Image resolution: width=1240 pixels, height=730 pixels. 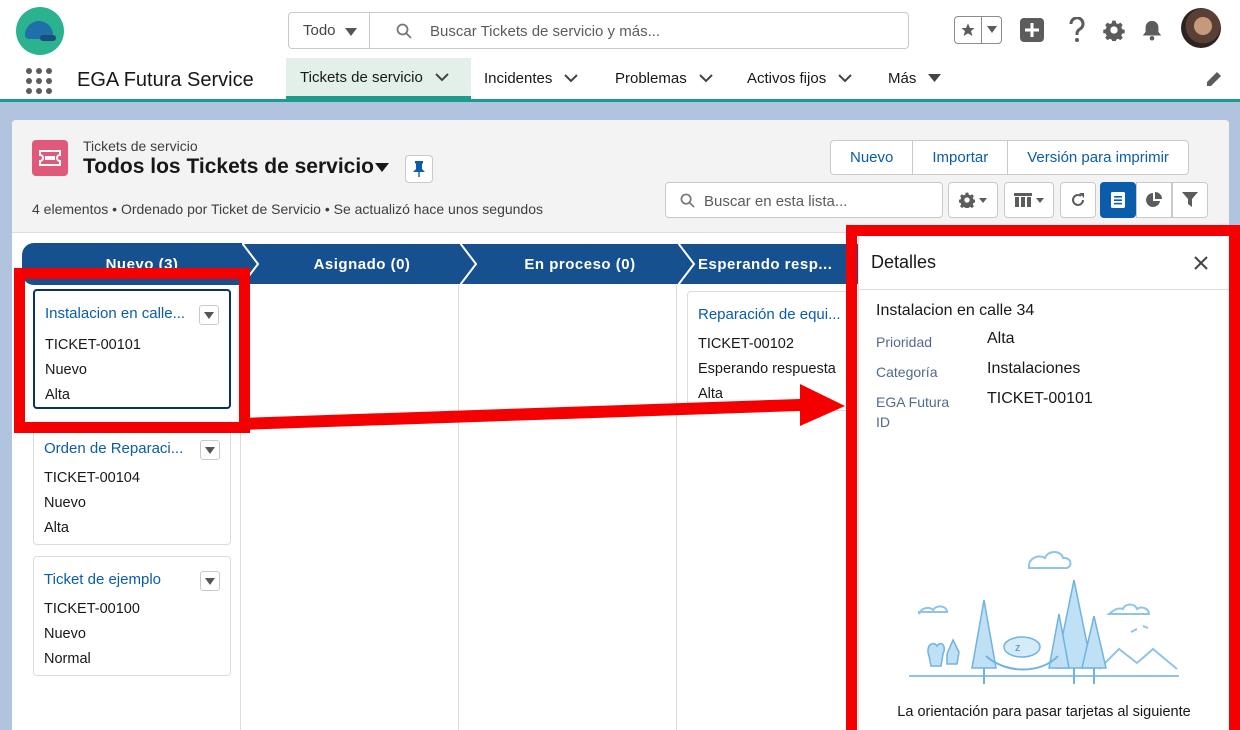 I want to click on field-label-ega-futura-id: EGA Futura ID, so click(x=913, y=412).